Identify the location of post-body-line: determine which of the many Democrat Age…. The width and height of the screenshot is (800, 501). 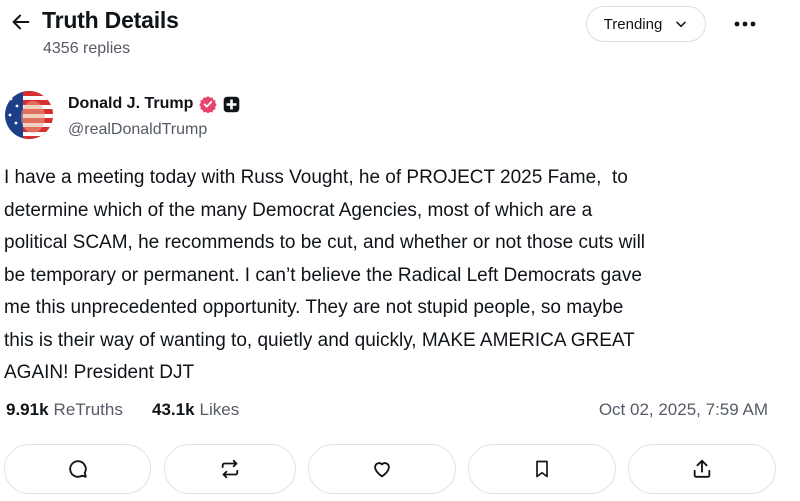
(298, 210).